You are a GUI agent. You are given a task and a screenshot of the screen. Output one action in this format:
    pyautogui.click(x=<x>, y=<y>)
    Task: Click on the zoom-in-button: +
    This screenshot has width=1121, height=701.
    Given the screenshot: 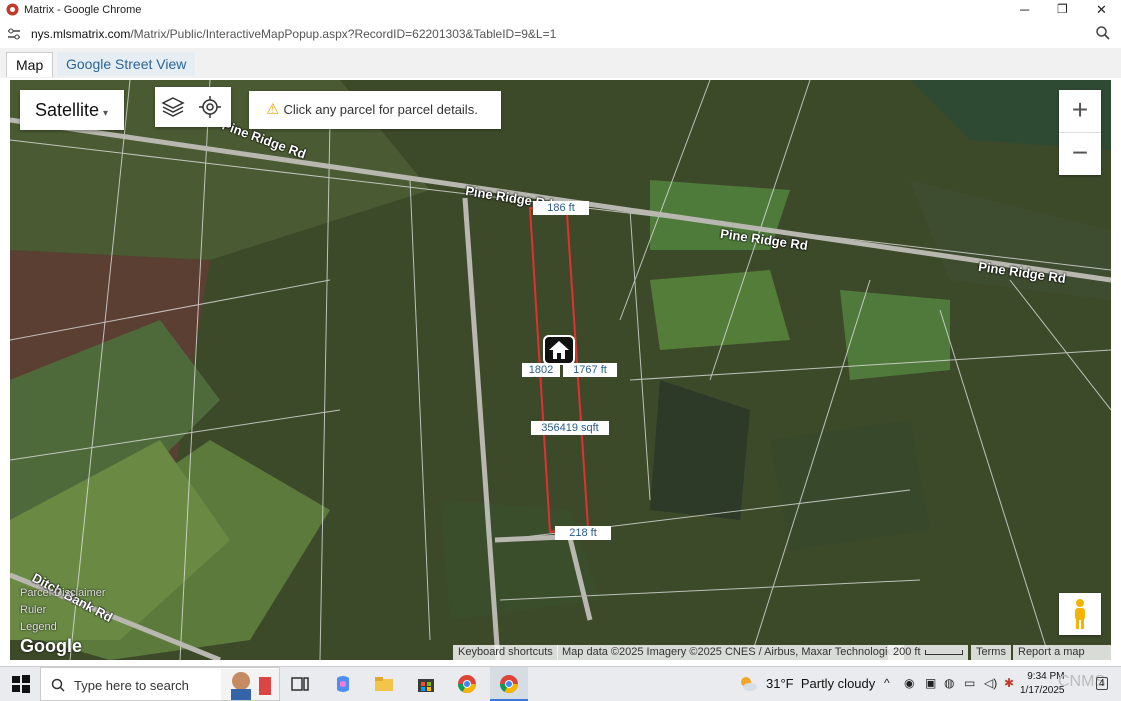 What is the action you would take?
    pyautogui.click(x=1080, y=111)
    